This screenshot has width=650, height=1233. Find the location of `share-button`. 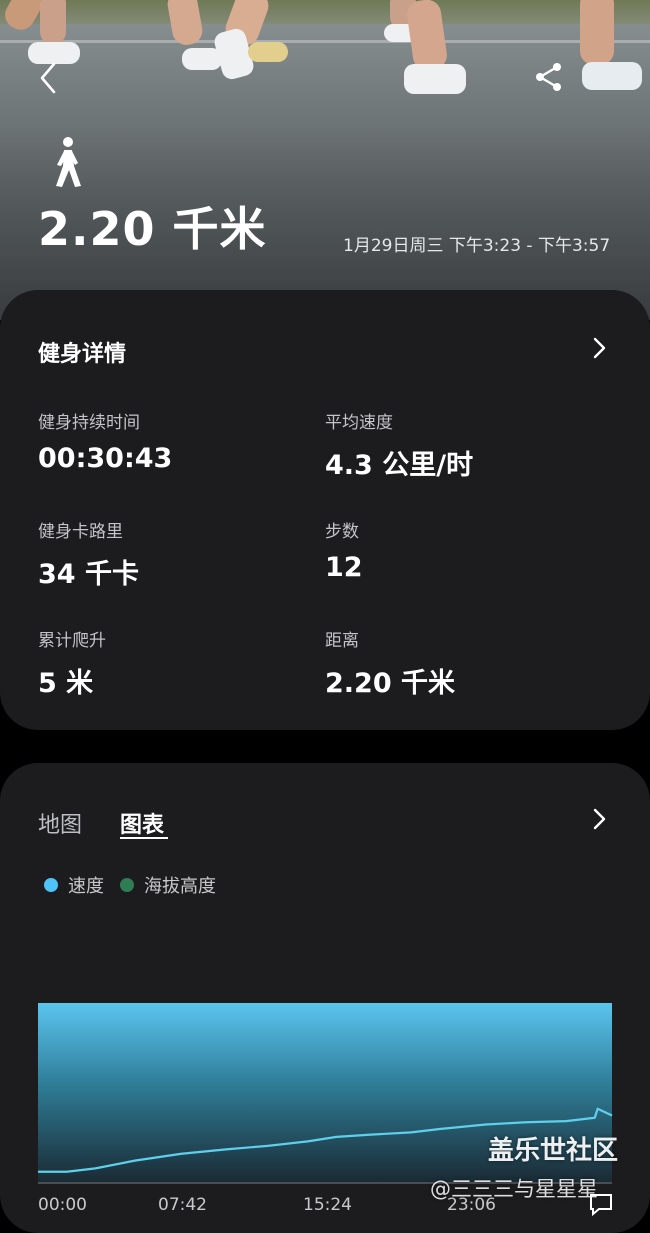

share-button is located at coordinates (549, 77).